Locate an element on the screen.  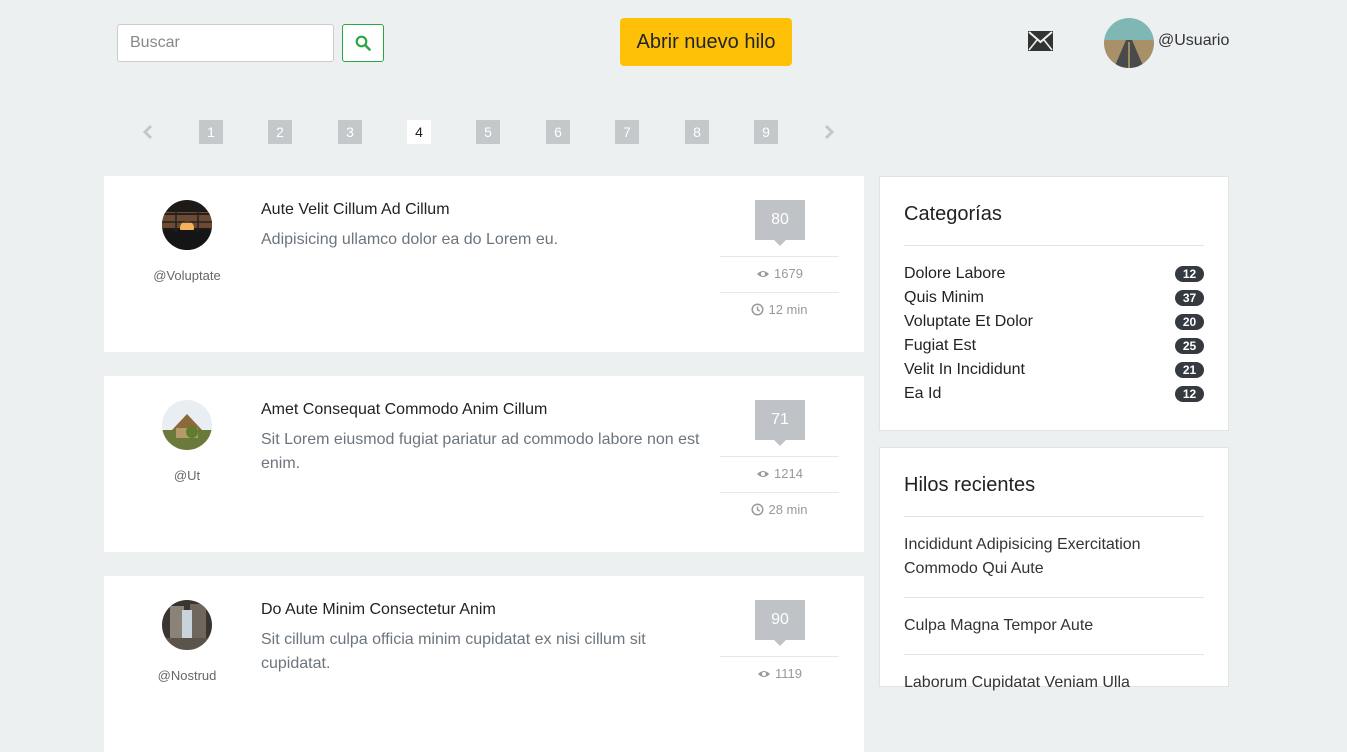
reply-count: 90 is located at coordinates (780, 623).